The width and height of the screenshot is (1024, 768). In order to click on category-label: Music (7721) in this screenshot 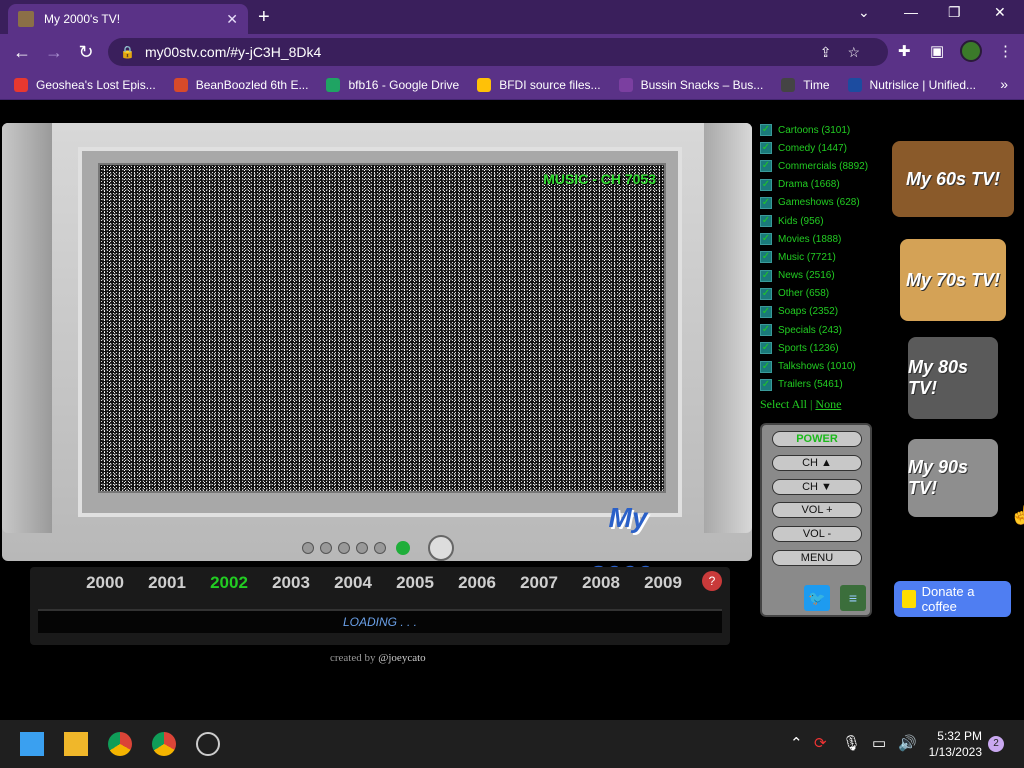, I will do `click(807, 257)`.